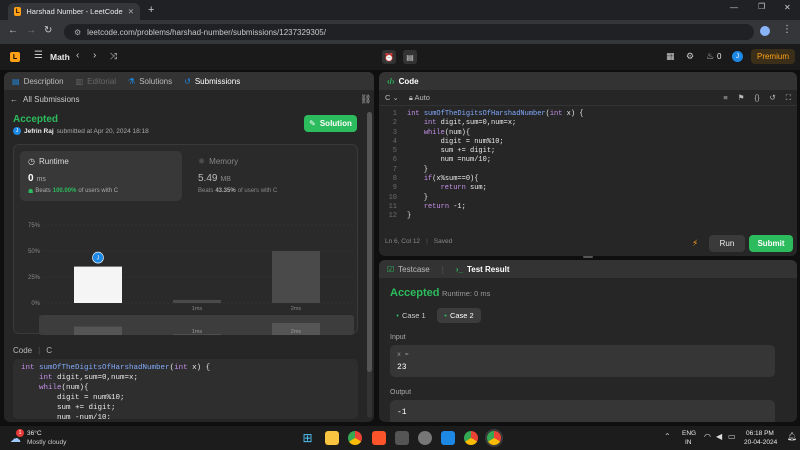 Image resolution: width=800 pixels, height=450 pixels. I want to click on tray-chevron-icon: ⌃, so click(667, 436).